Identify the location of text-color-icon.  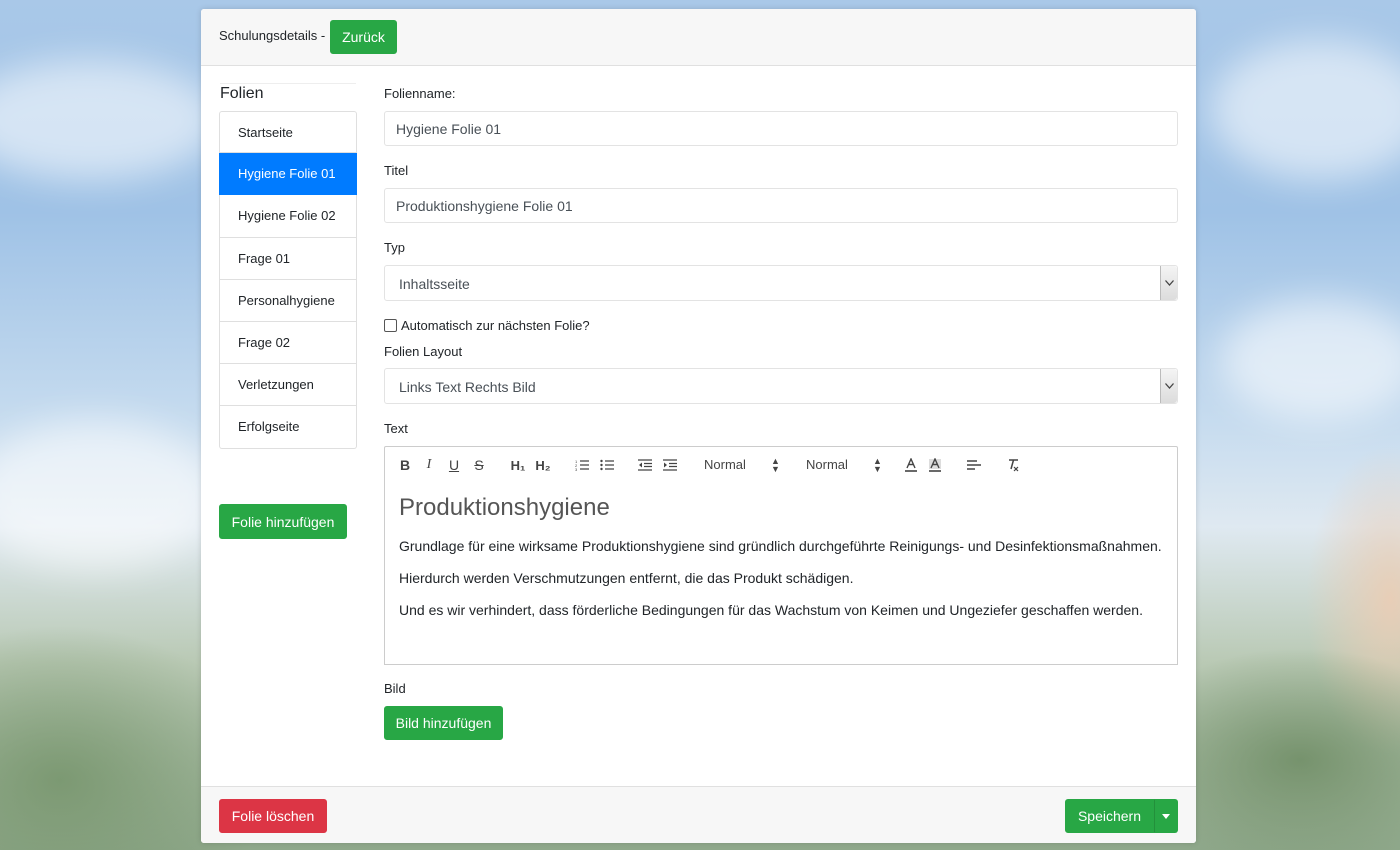
(911, 465).